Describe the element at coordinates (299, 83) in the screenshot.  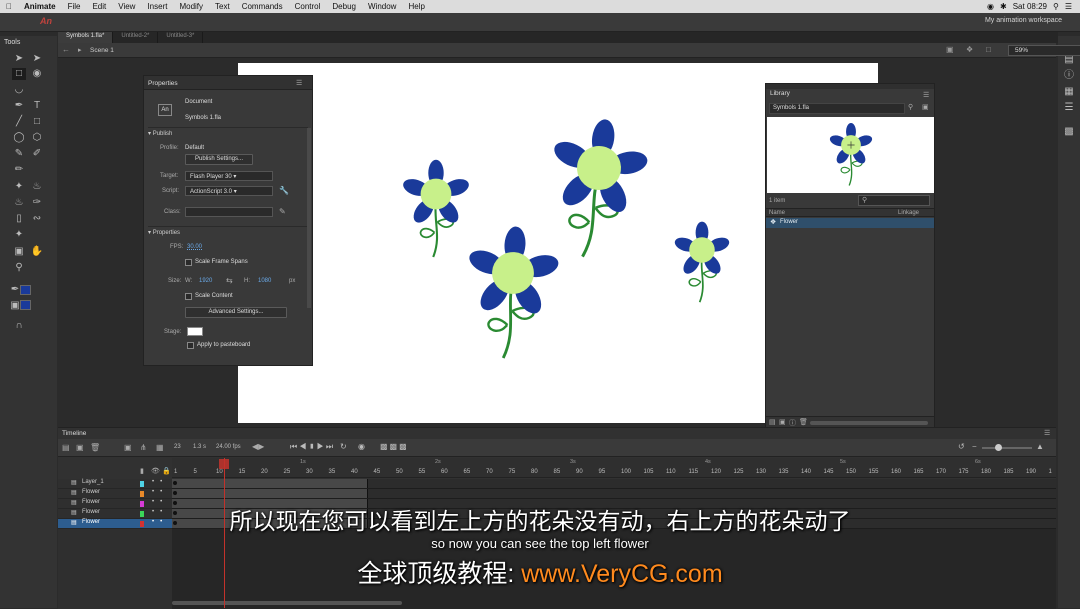
I see `panel-menu-icon: ☰` at that location.